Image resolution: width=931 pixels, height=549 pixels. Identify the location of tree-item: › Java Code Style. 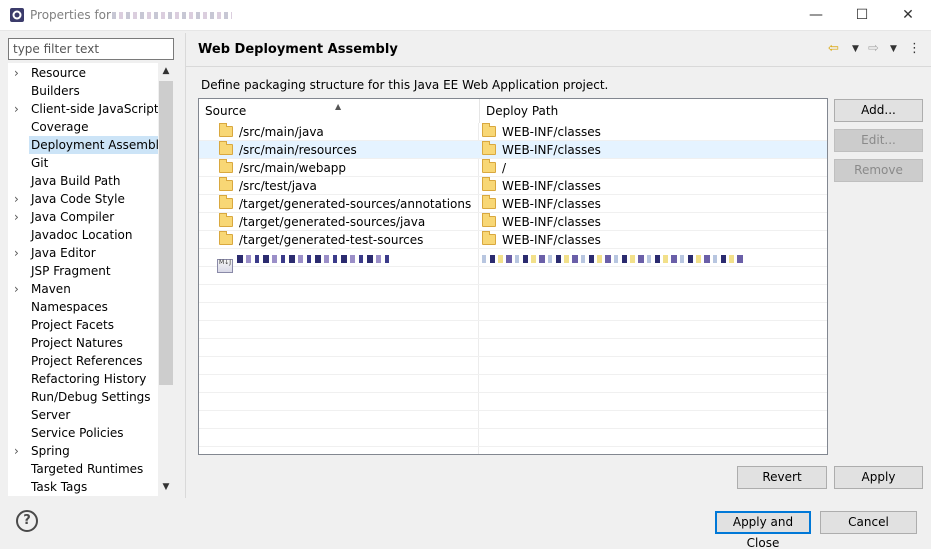
(83, 199).